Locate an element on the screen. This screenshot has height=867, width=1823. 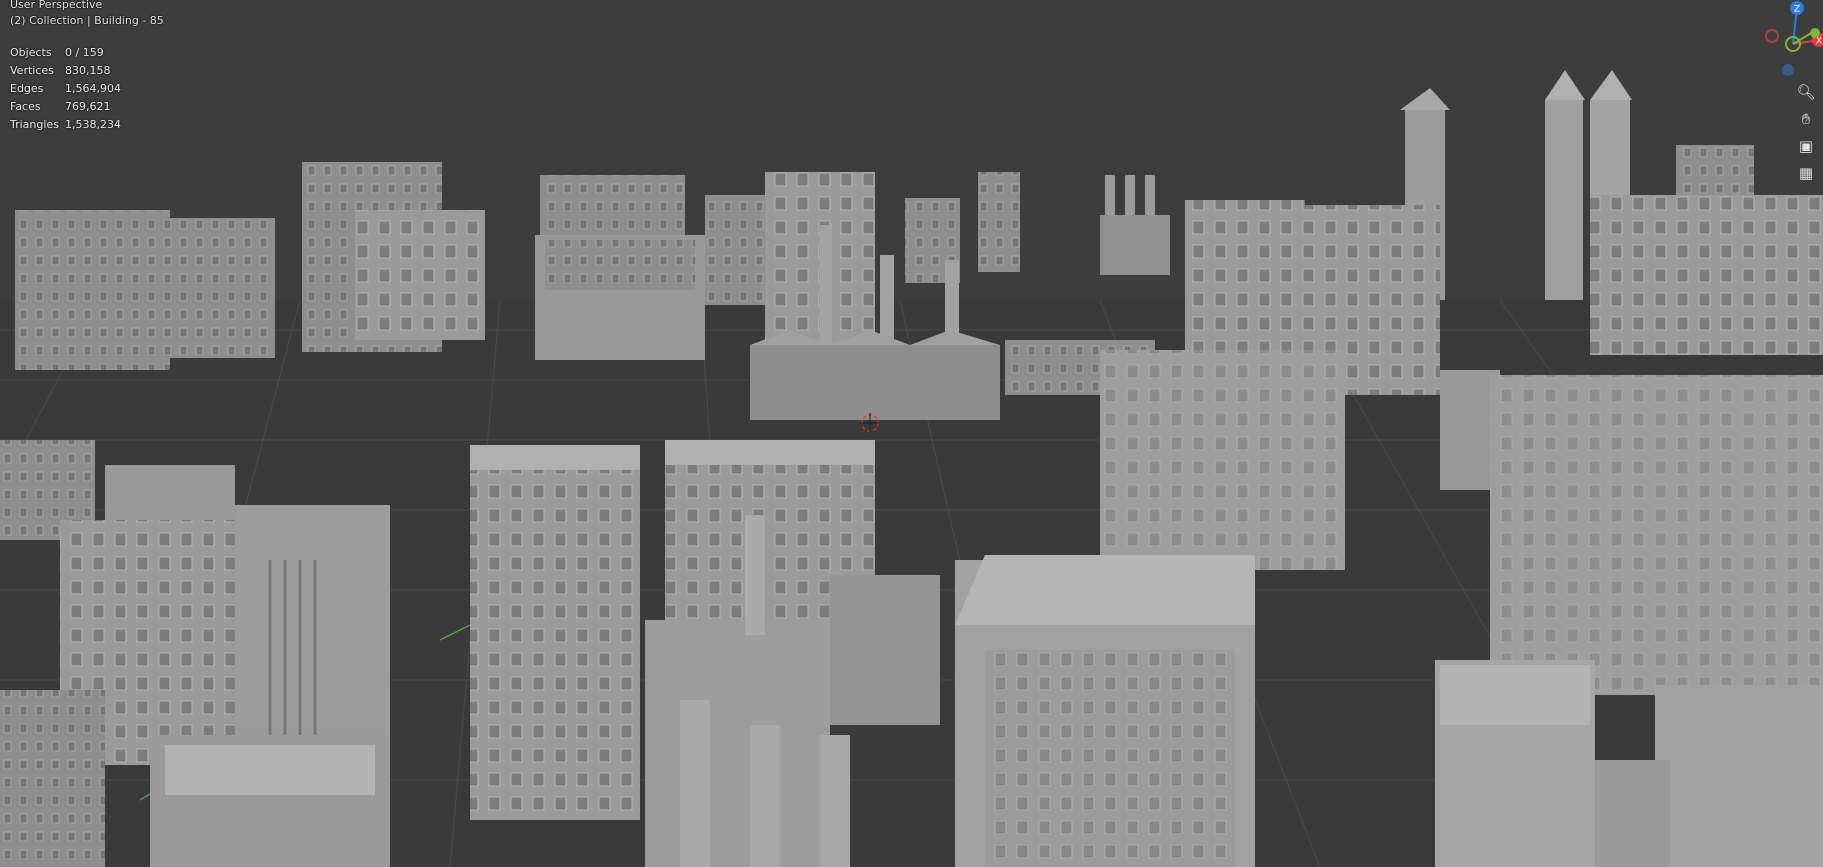
camera-icon: ▣ is located at coordinates (1806, 146).